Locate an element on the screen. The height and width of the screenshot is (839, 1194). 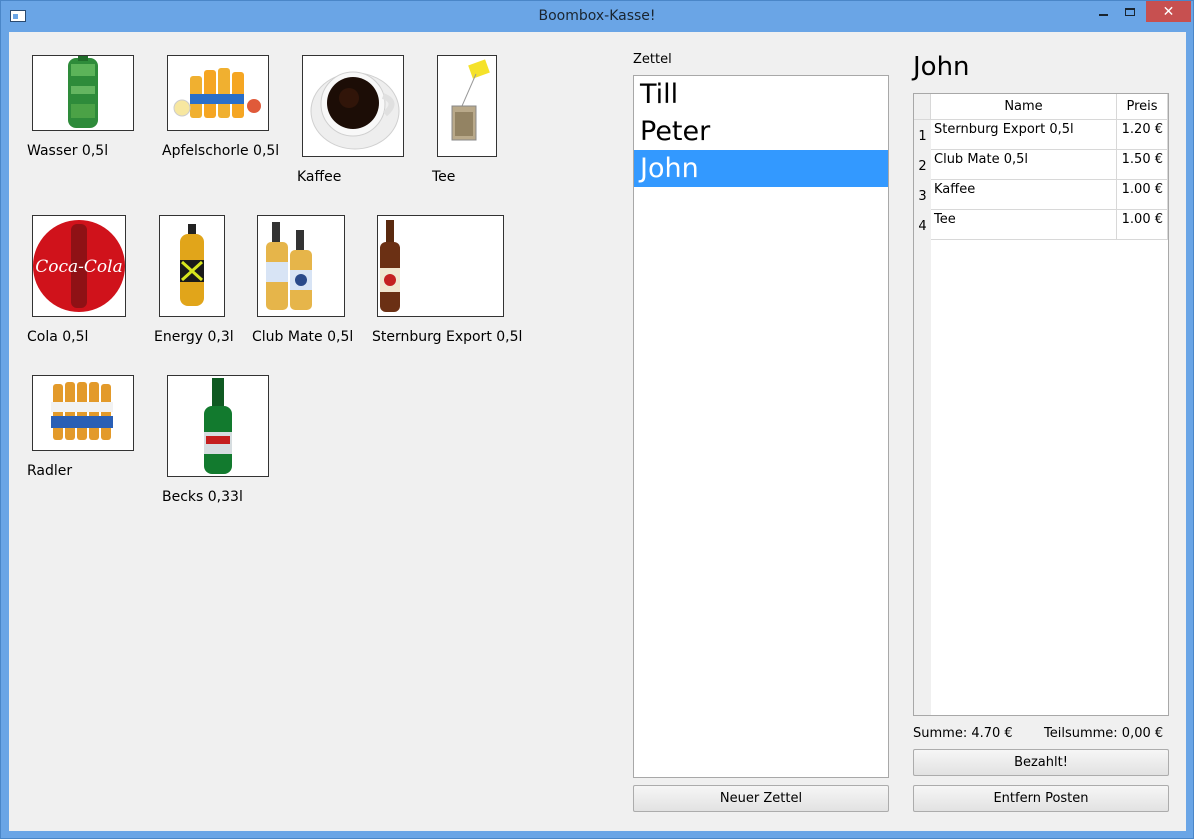
svg-text: Coca-Cola is located at coordinates (78, 267).